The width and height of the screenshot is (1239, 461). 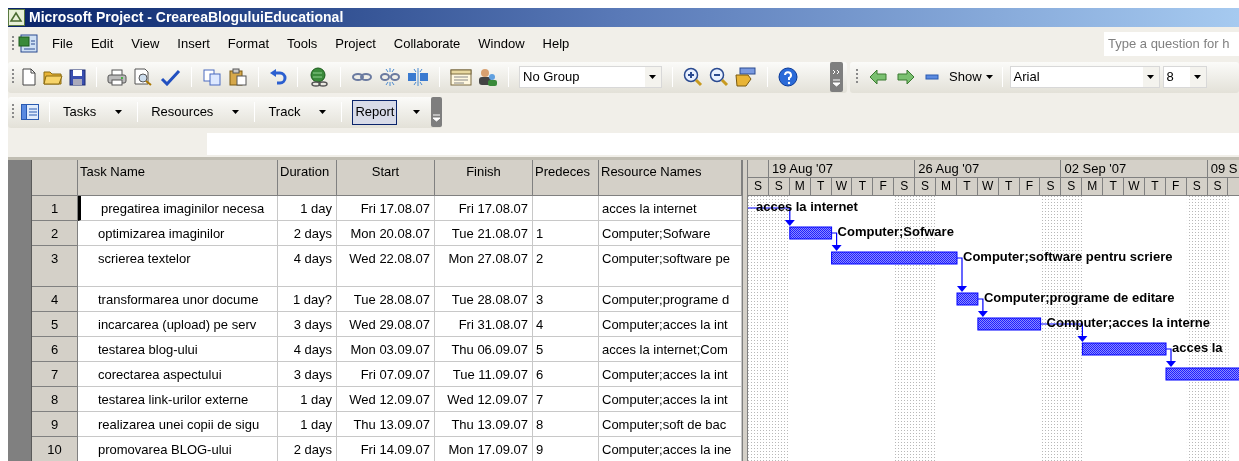 I want to click on save-icon, so click(x=77, y=77).